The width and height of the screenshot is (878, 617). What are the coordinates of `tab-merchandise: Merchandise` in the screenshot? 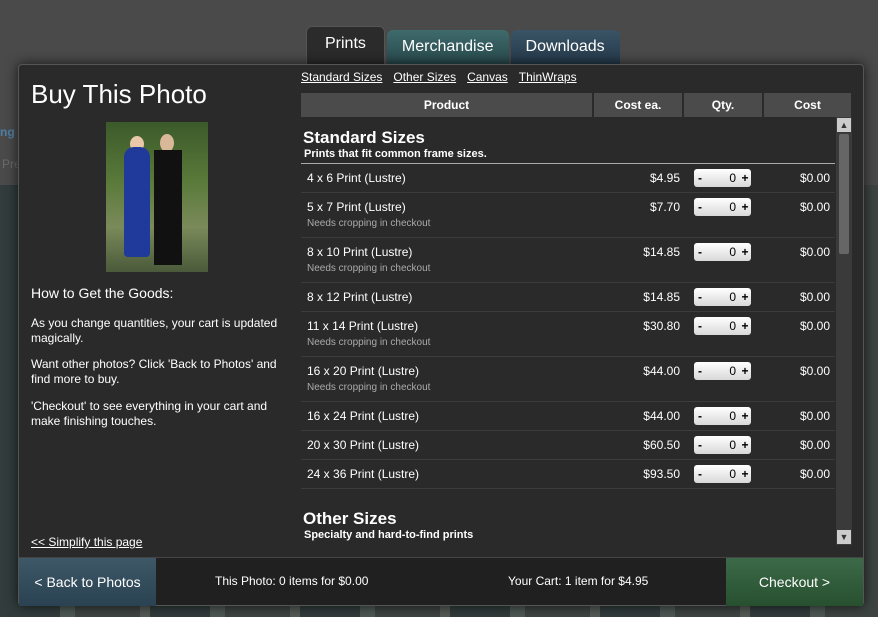 It's located at (447, 47).